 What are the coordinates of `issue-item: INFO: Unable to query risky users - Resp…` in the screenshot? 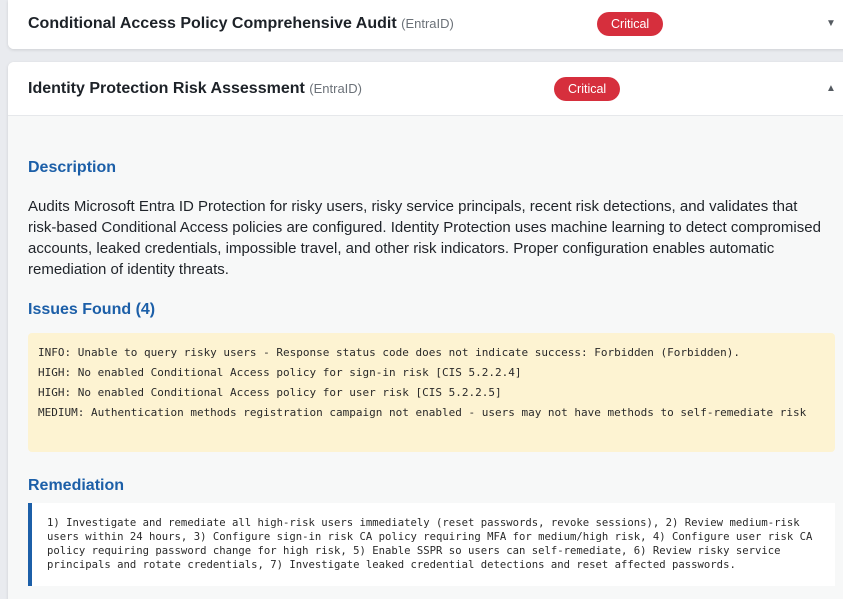 It's located at (389, 352).